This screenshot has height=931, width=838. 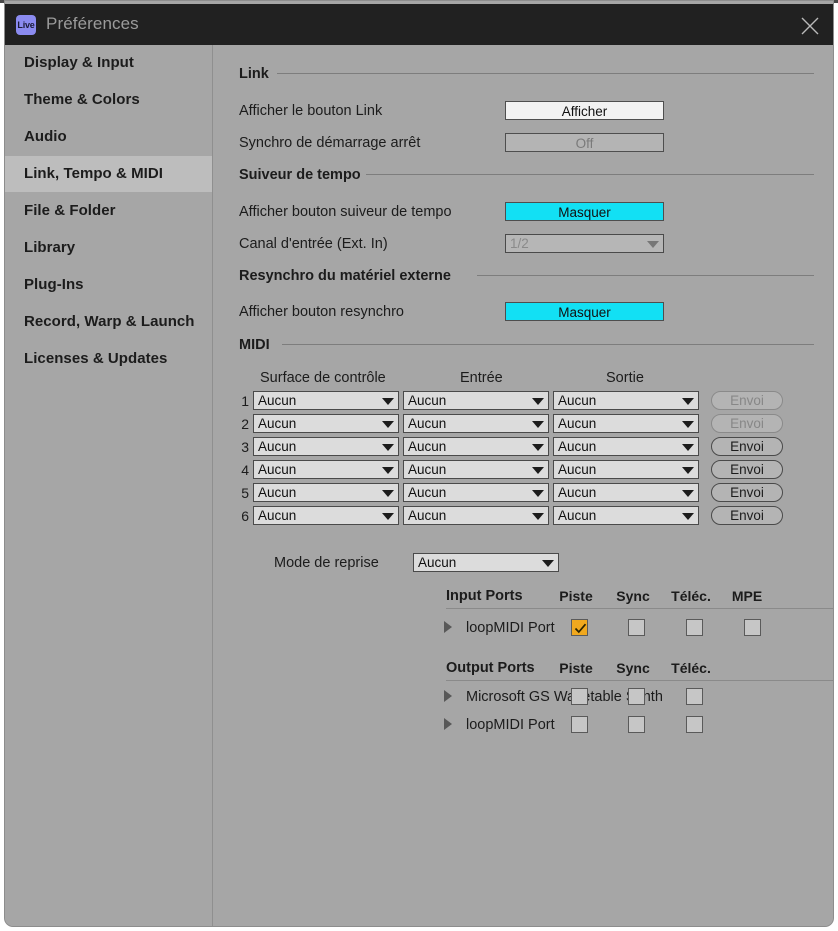 What do you see at coordinates (548, 344) in the screenshot?
I see `section-rule-midi` at bounding box center [548, 344].